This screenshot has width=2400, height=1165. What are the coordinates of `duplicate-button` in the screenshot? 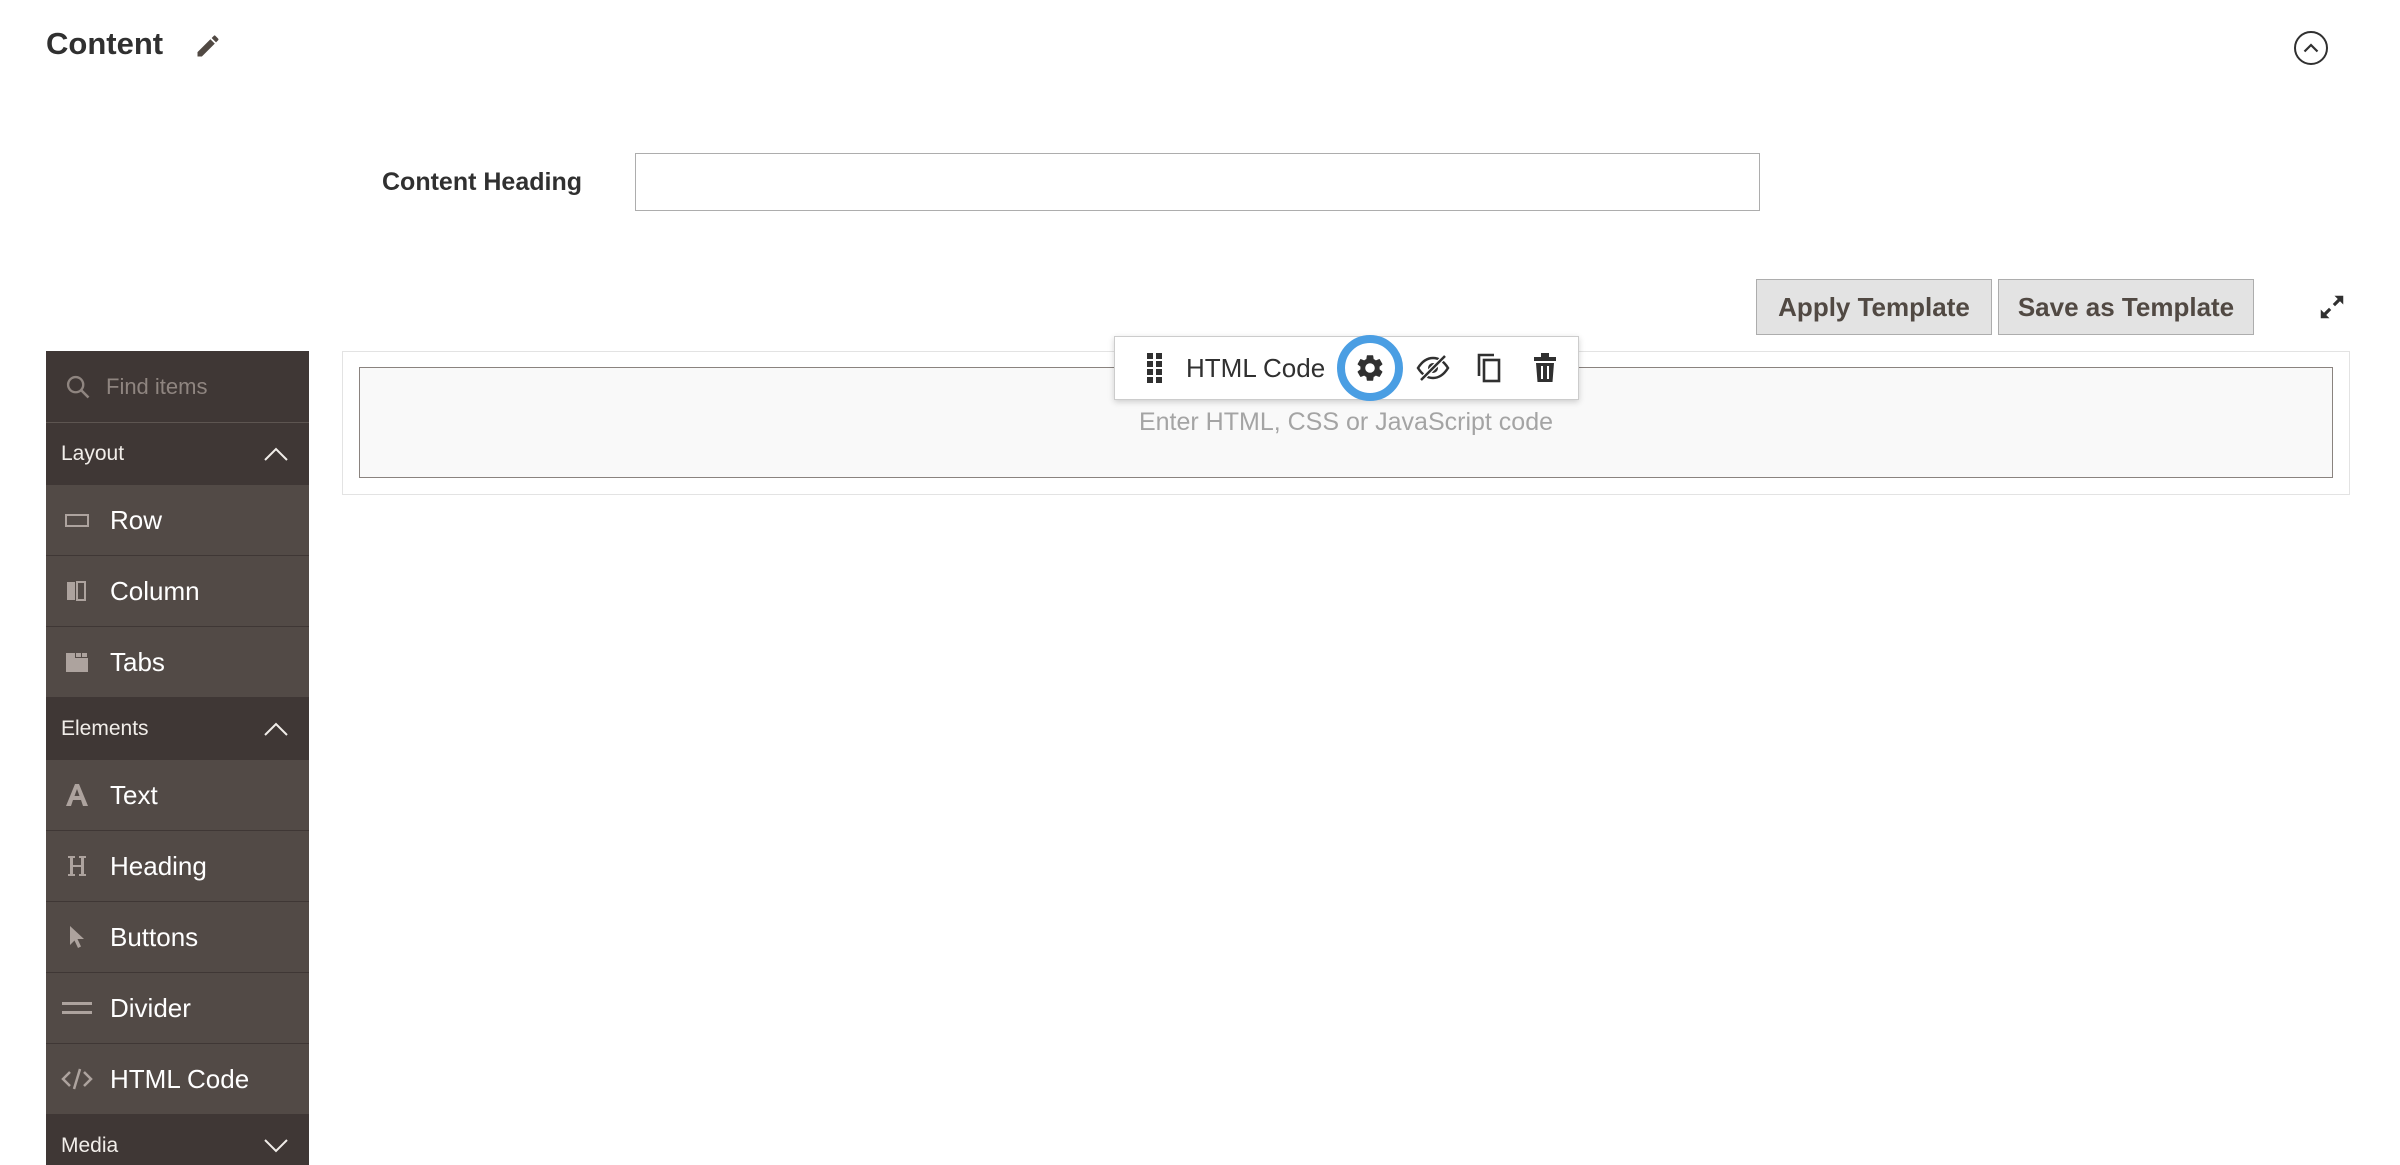 It's located at (1489, 368).